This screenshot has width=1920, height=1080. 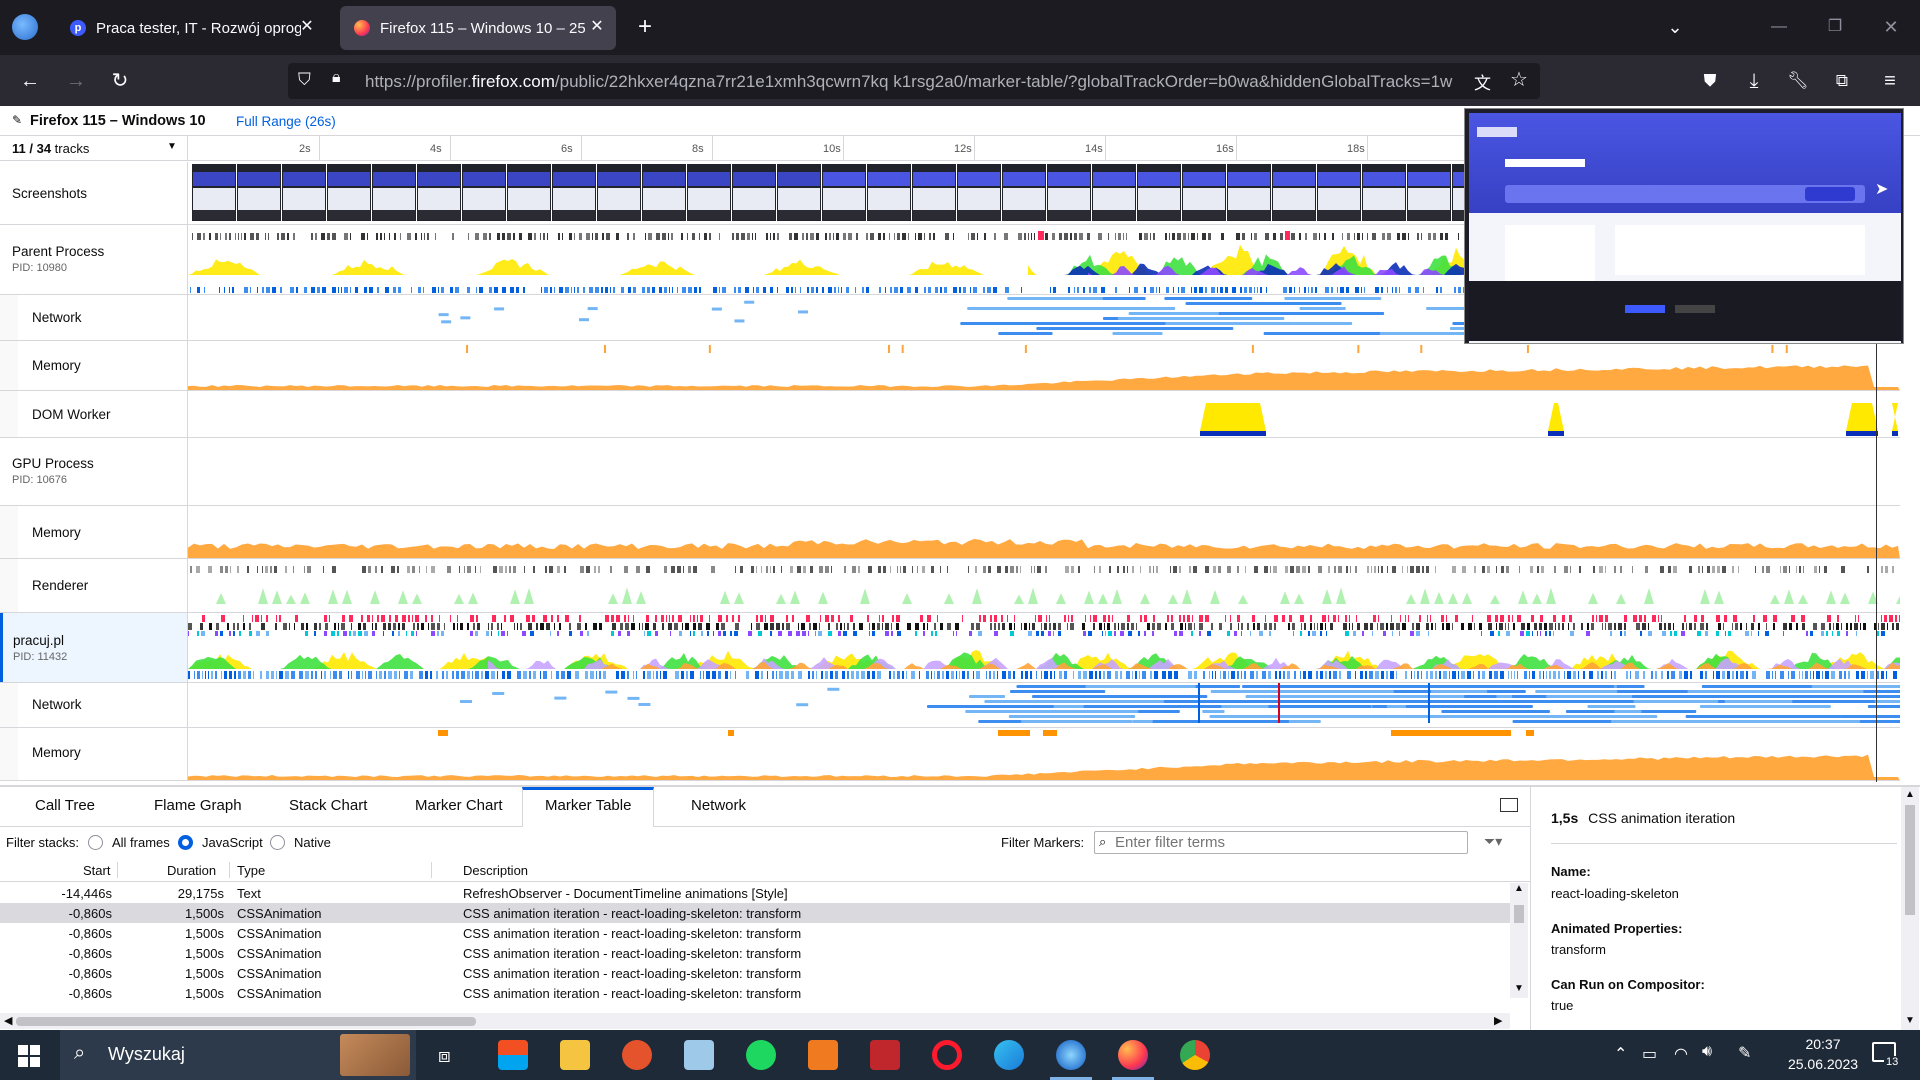 I want to click on tab-stack-chart: Stack Chart, so click(x=328, y=805).